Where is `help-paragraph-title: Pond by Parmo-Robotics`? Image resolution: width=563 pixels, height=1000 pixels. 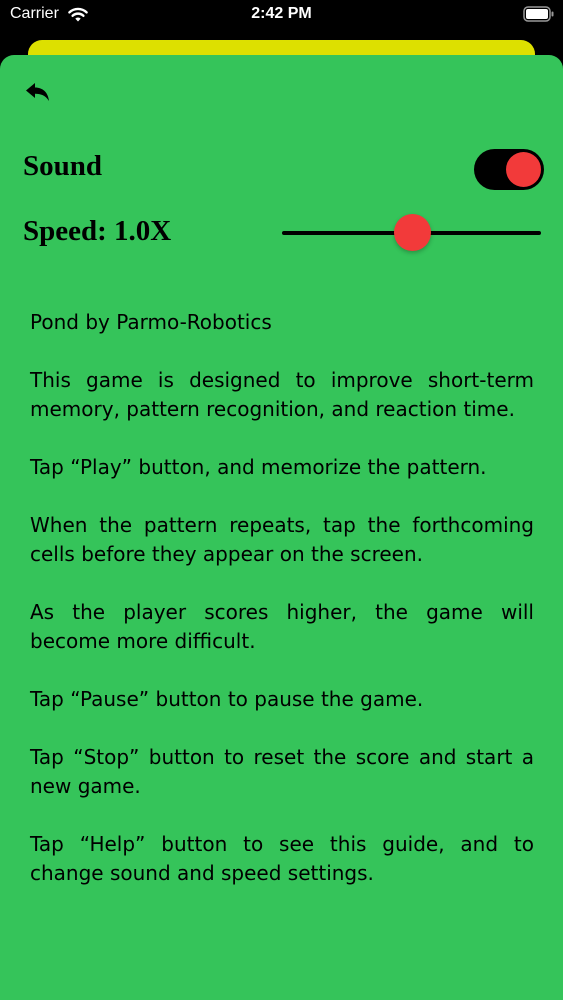 help-paragraph-title: Pond by Parmo-Robotics is located at coordinates (151, 322).